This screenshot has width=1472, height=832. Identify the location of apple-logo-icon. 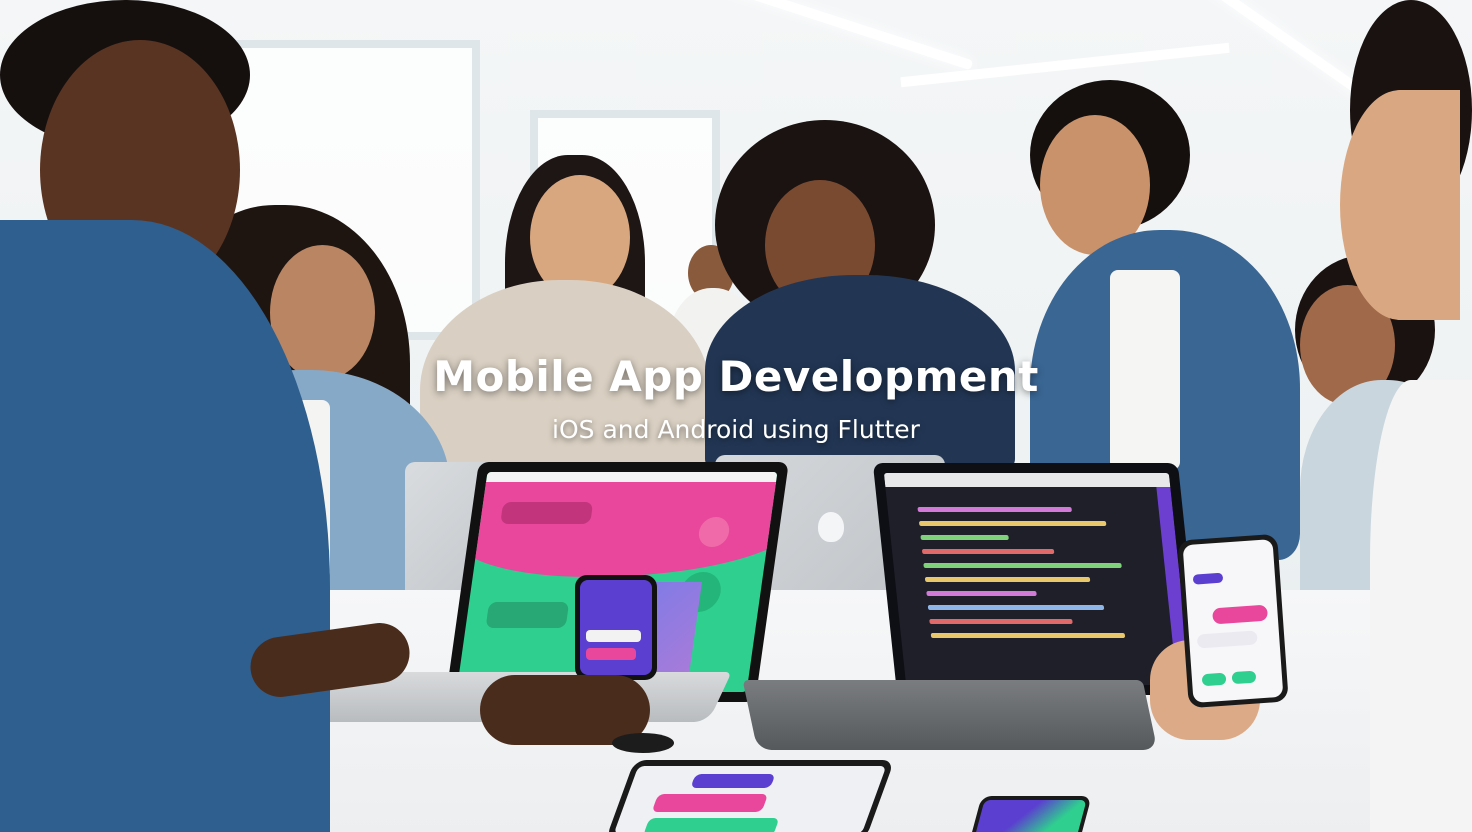
(831, 527).